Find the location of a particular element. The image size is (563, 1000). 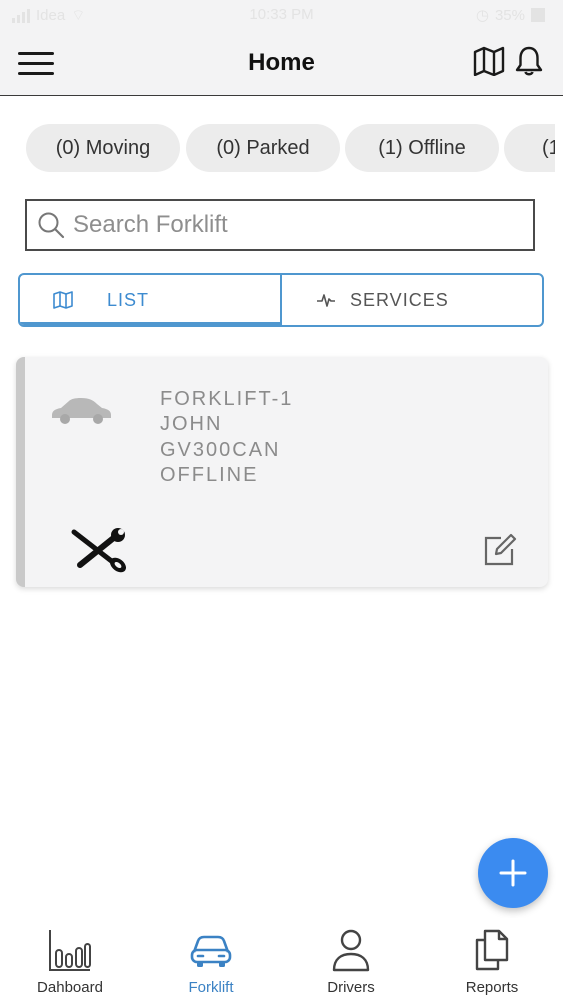

app-header: Home is located at coordinates (281, 63).